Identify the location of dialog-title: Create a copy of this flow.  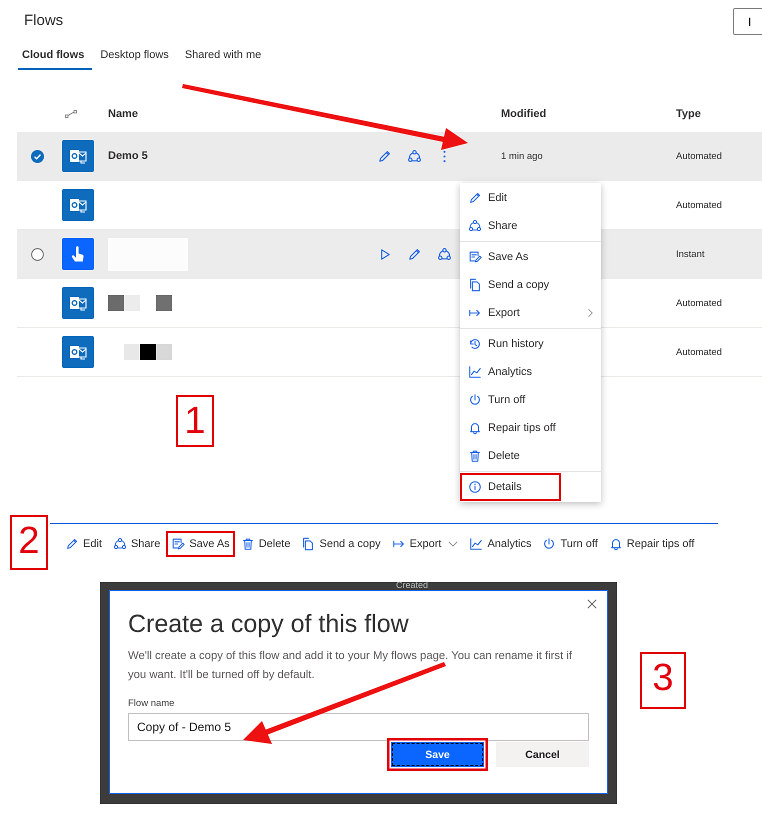
(269, 624).